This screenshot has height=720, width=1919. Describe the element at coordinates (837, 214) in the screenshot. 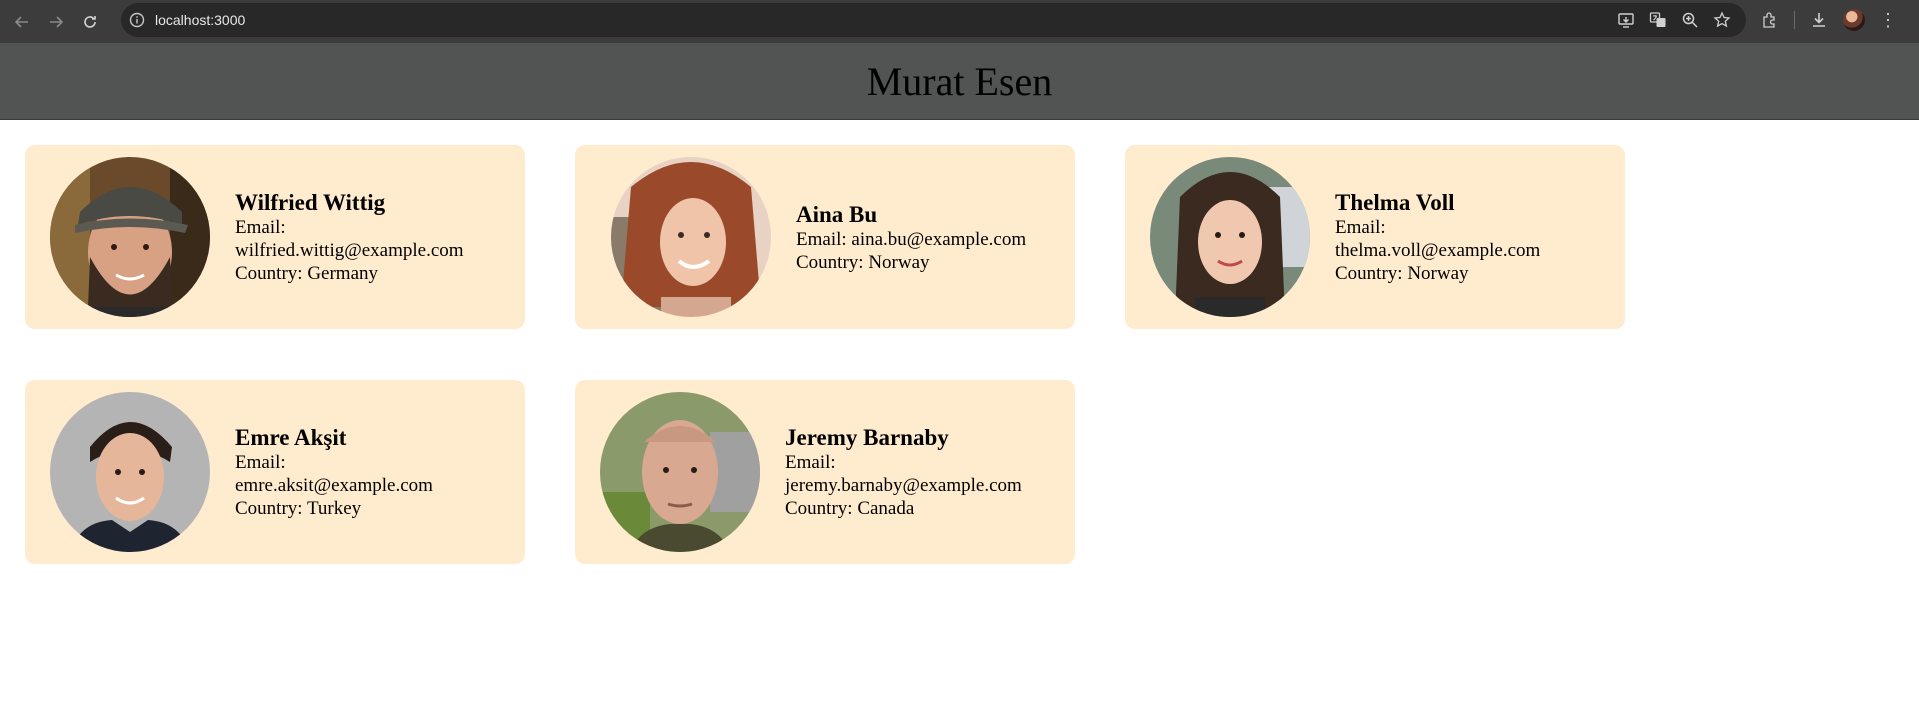

I see `user-name: Aina Bu` at that location.